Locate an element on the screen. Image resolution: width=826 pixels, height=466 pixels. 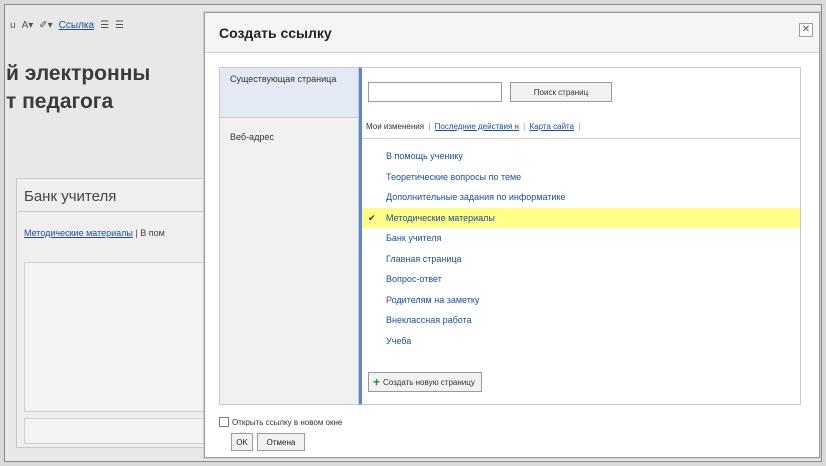
underline-button: u is located at coordinates (13, 25).